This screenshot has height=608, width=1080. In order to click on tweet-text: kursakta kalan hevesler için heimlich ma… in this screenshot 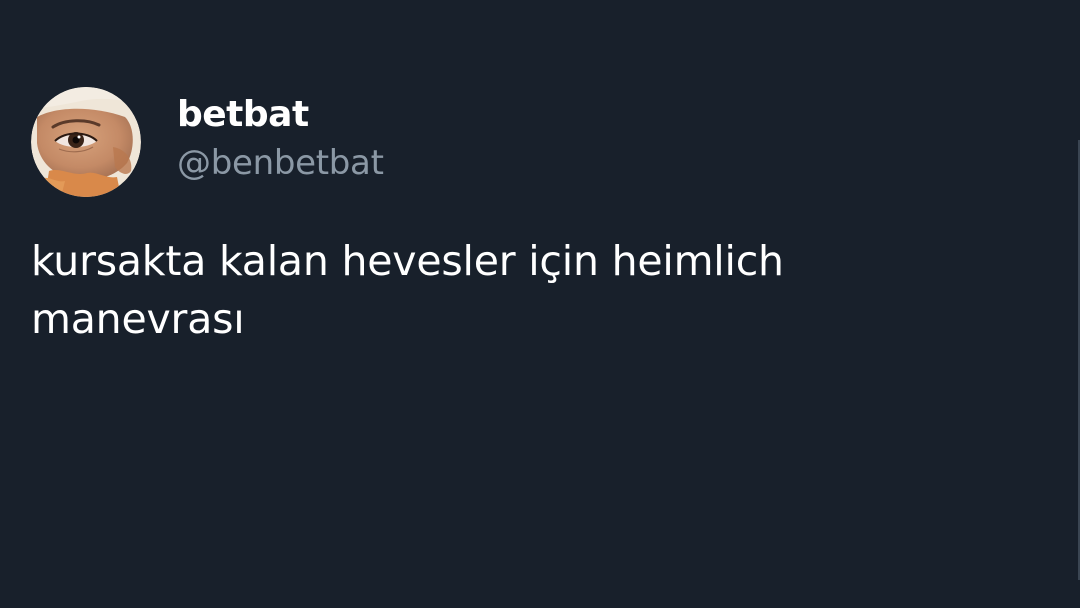, I will do `click(407, 290)`.